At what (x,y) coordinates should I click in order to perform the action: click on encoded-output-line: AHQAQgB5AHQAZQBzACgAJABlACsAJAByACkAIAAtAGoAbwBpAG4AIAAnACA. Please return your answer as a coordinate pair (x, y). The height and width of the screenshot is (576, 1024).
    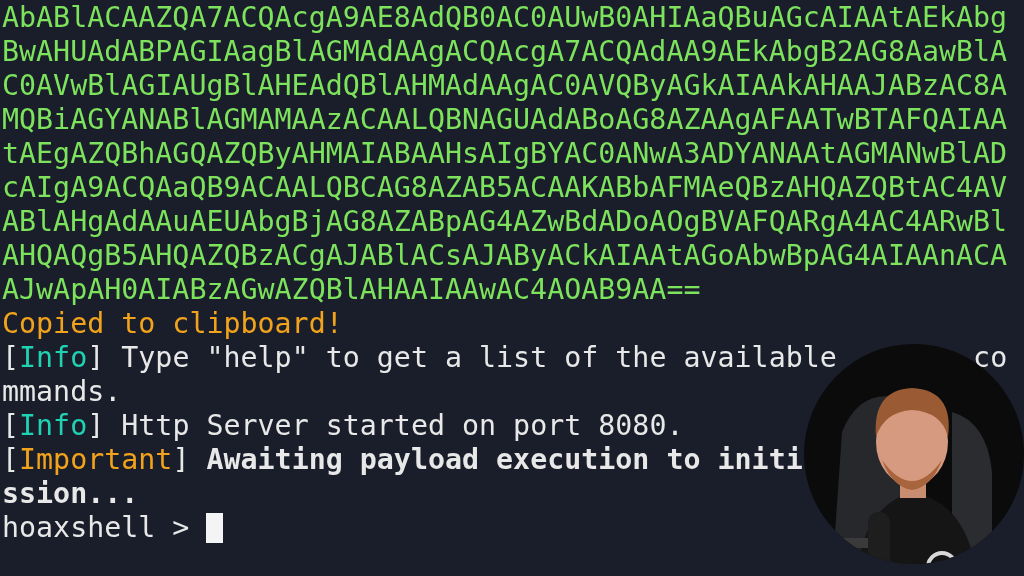
    Looking at the image, I should click on (505, 256).